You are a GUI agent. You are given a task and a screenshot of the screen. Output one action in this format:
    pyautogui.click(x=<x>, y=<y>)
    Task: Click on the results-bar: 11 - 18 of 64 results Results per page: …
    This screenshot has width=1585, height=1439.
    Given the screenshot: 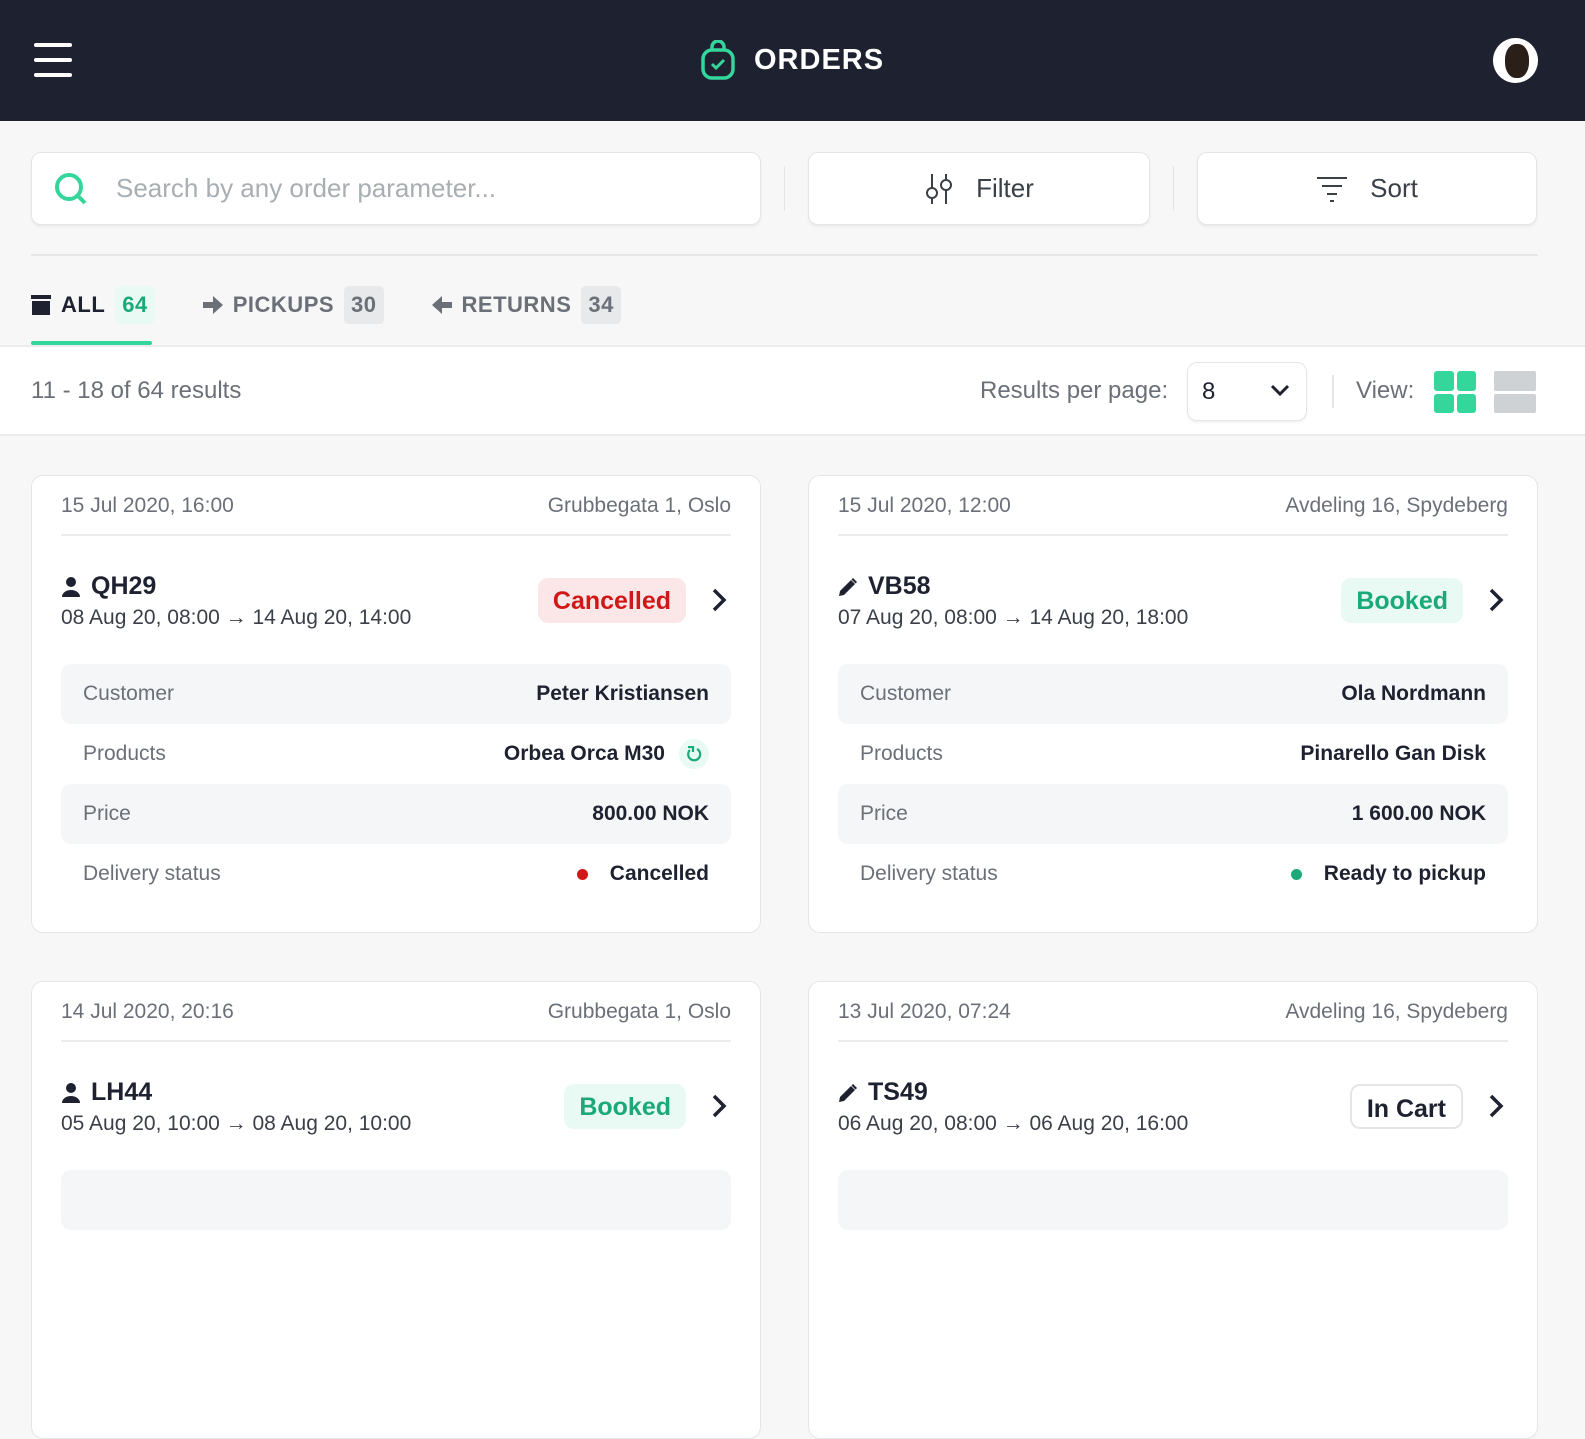 What is the action you would take?
    pyautogui.click(x=792, y=390)
    